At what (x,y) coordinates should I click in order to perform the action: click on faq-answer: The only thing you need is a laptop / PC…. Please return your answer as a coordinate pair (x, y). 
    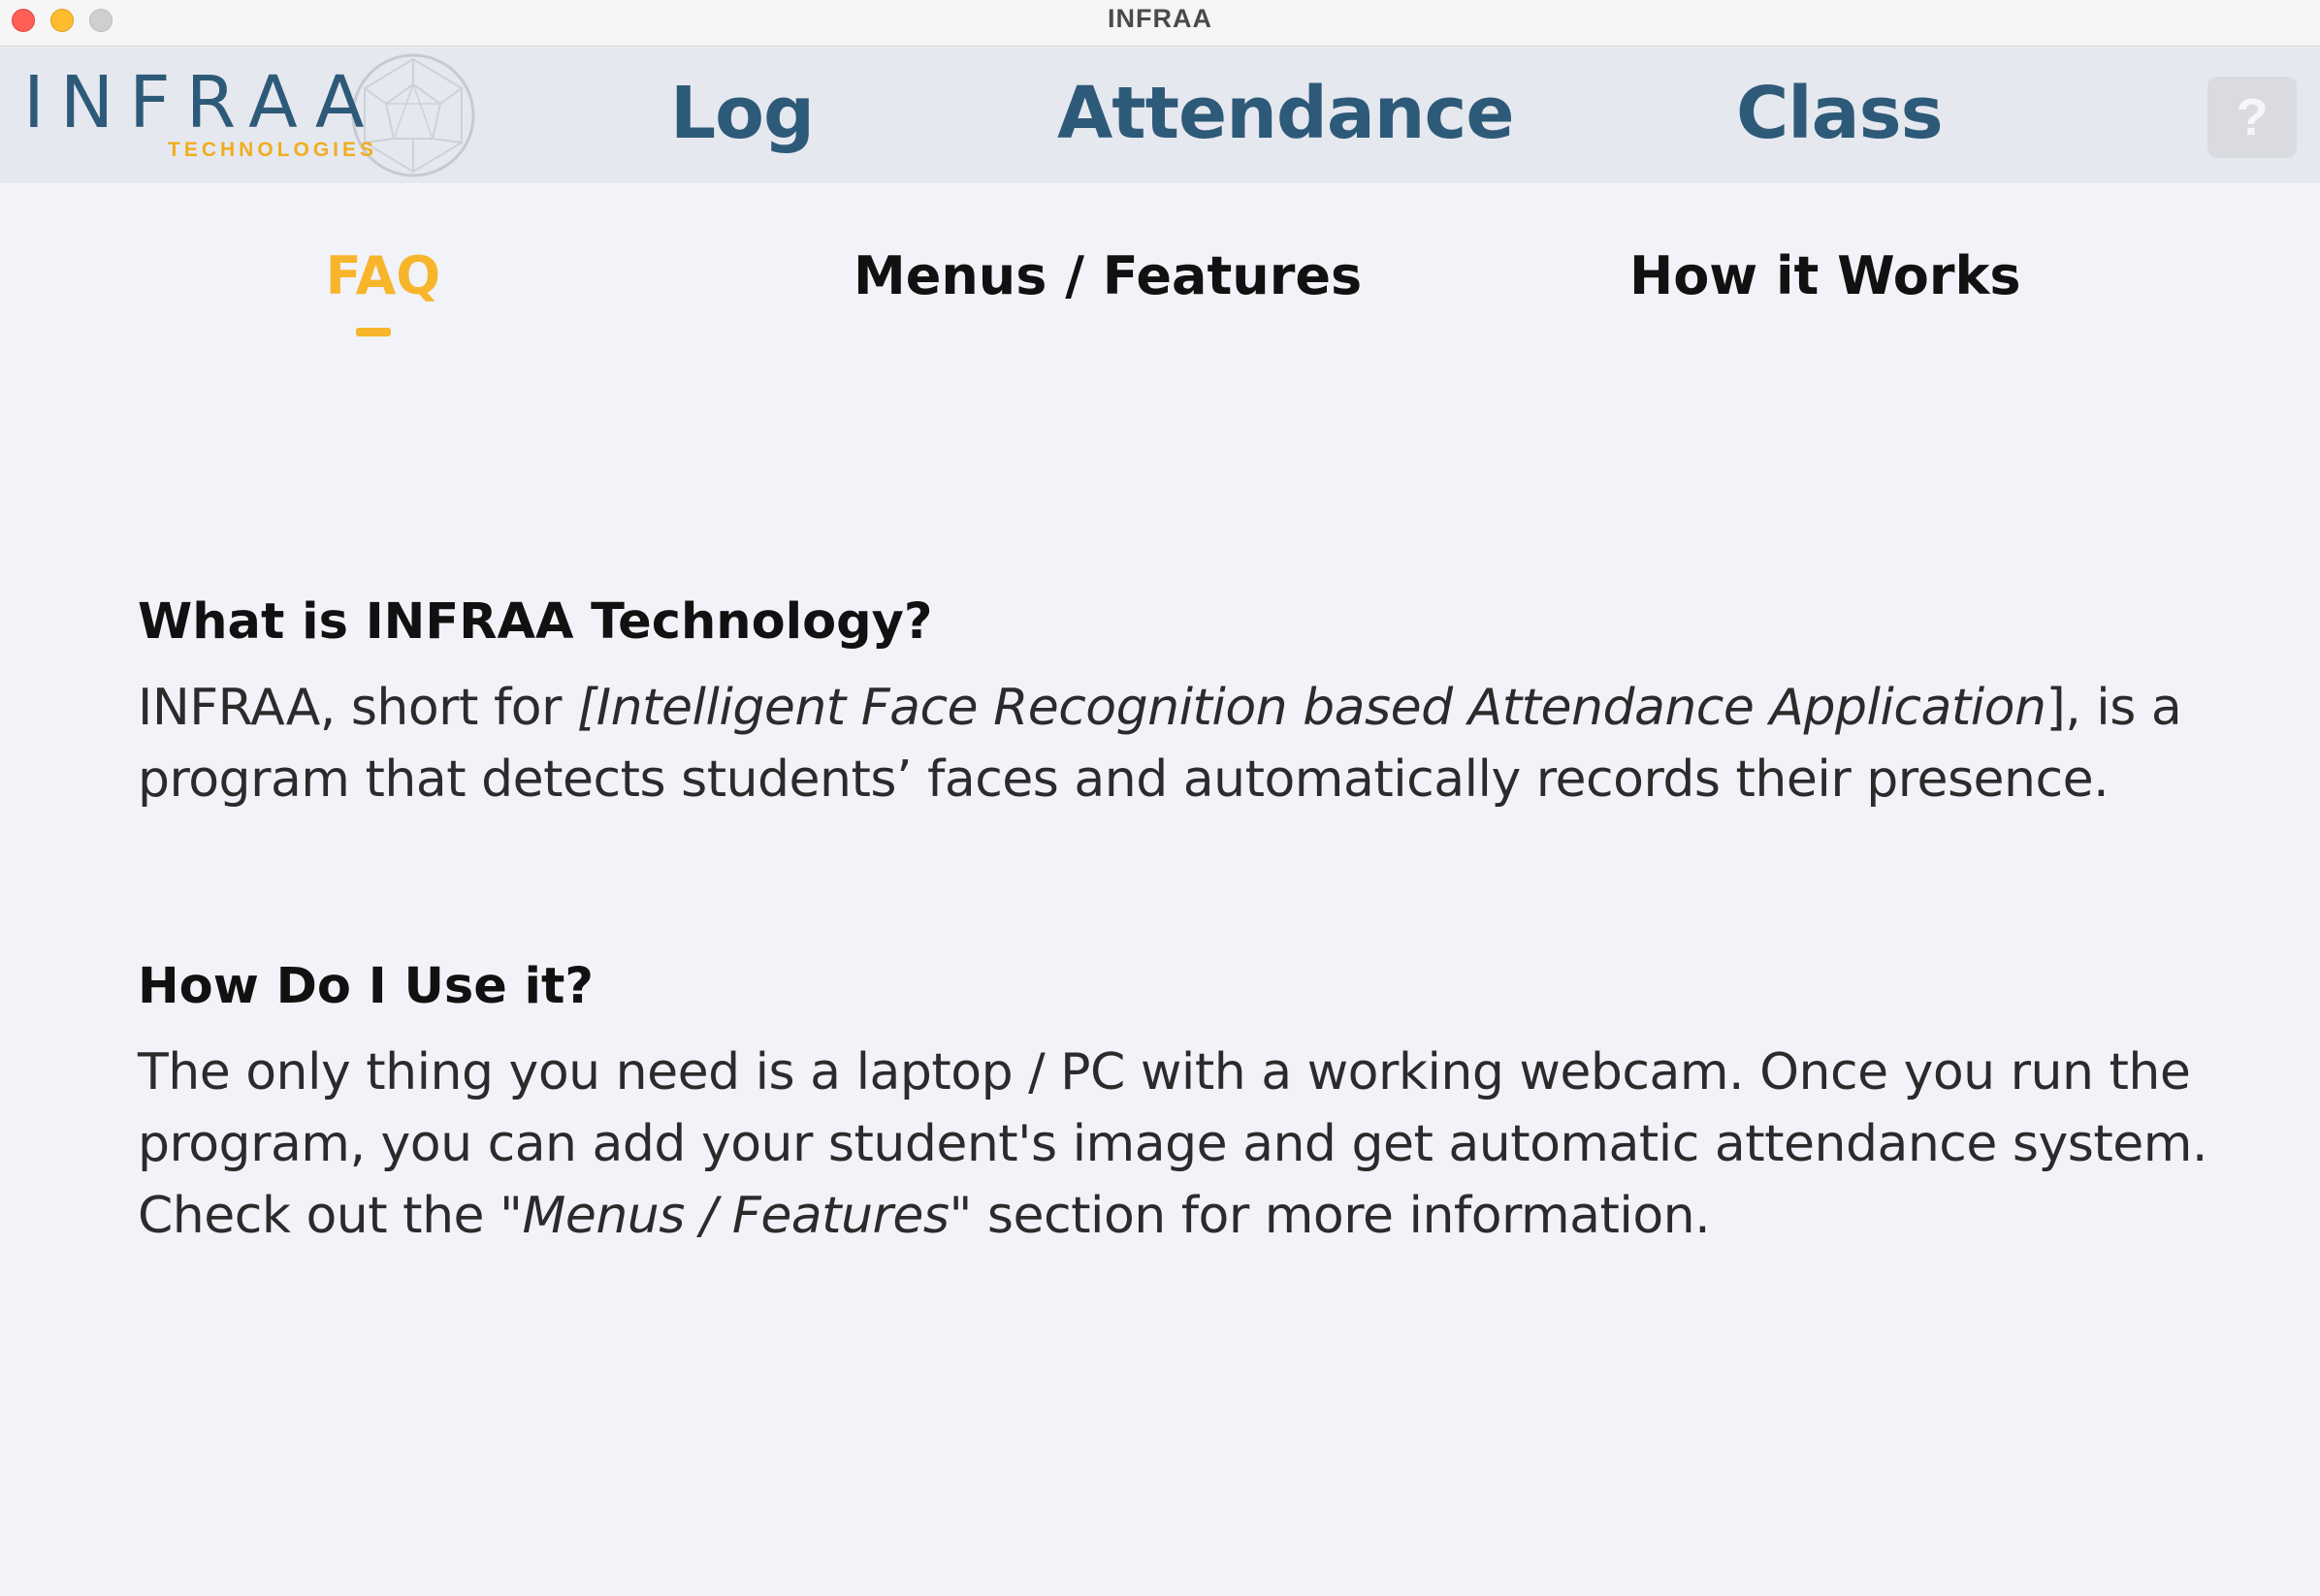
    Looking at the image, I should click on (1185, 1144).